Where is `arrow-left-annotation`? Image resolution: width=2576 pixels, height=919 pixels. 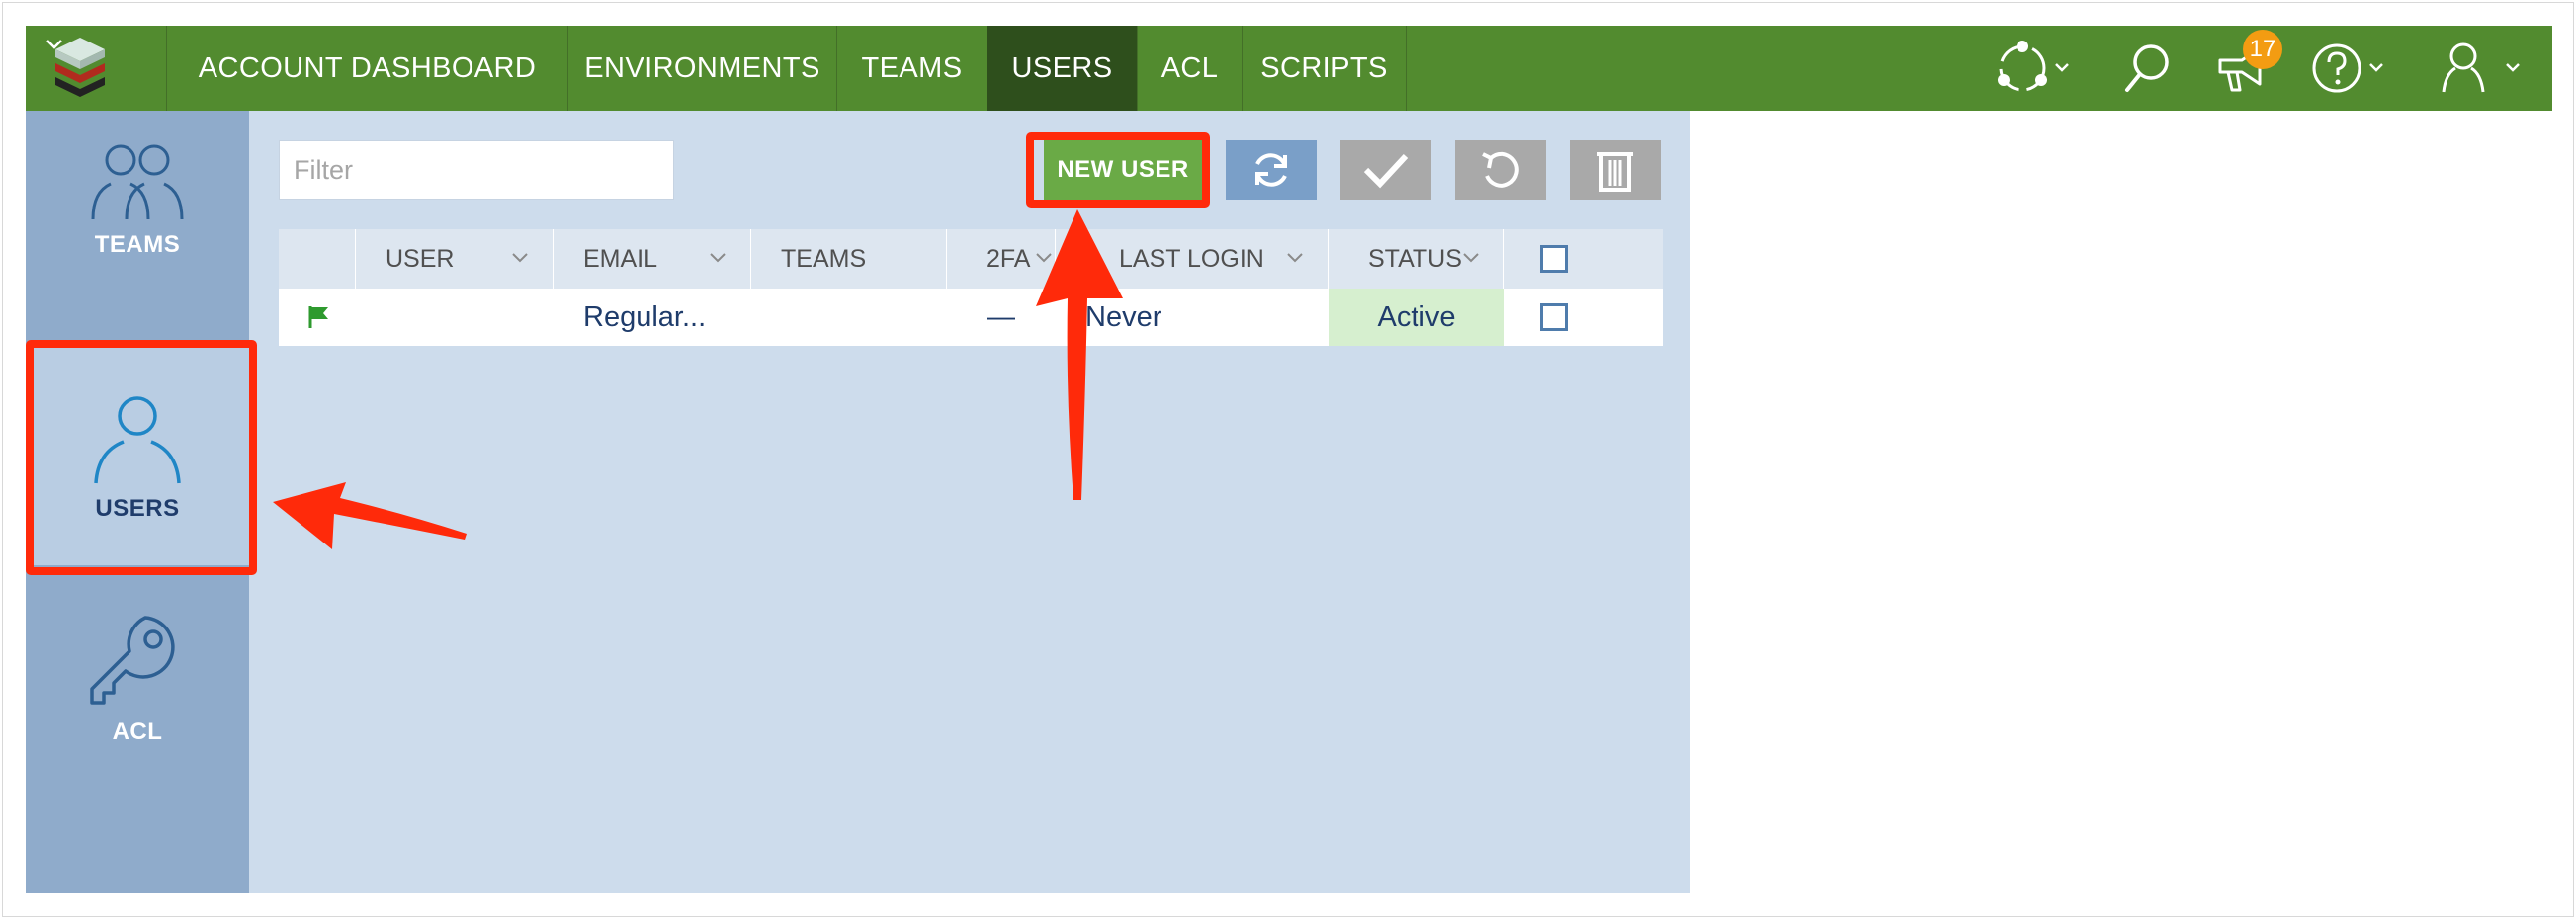
arrow-left-annotation is located at coordinates (370, 515).